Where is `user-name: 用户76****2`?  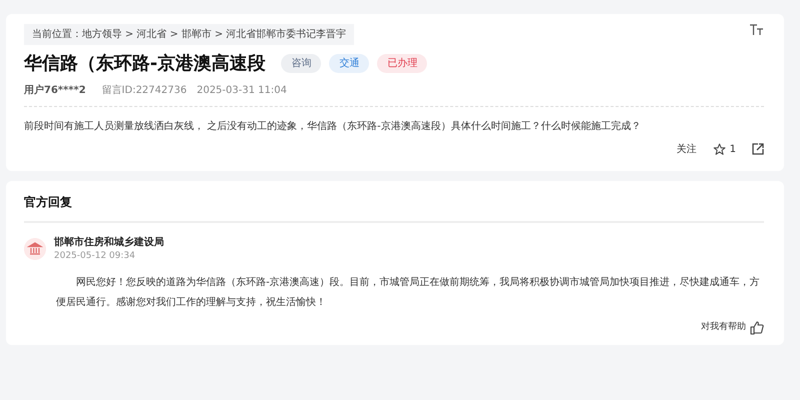 user-name: 用户76****2 is located at coordinates (55, 90).